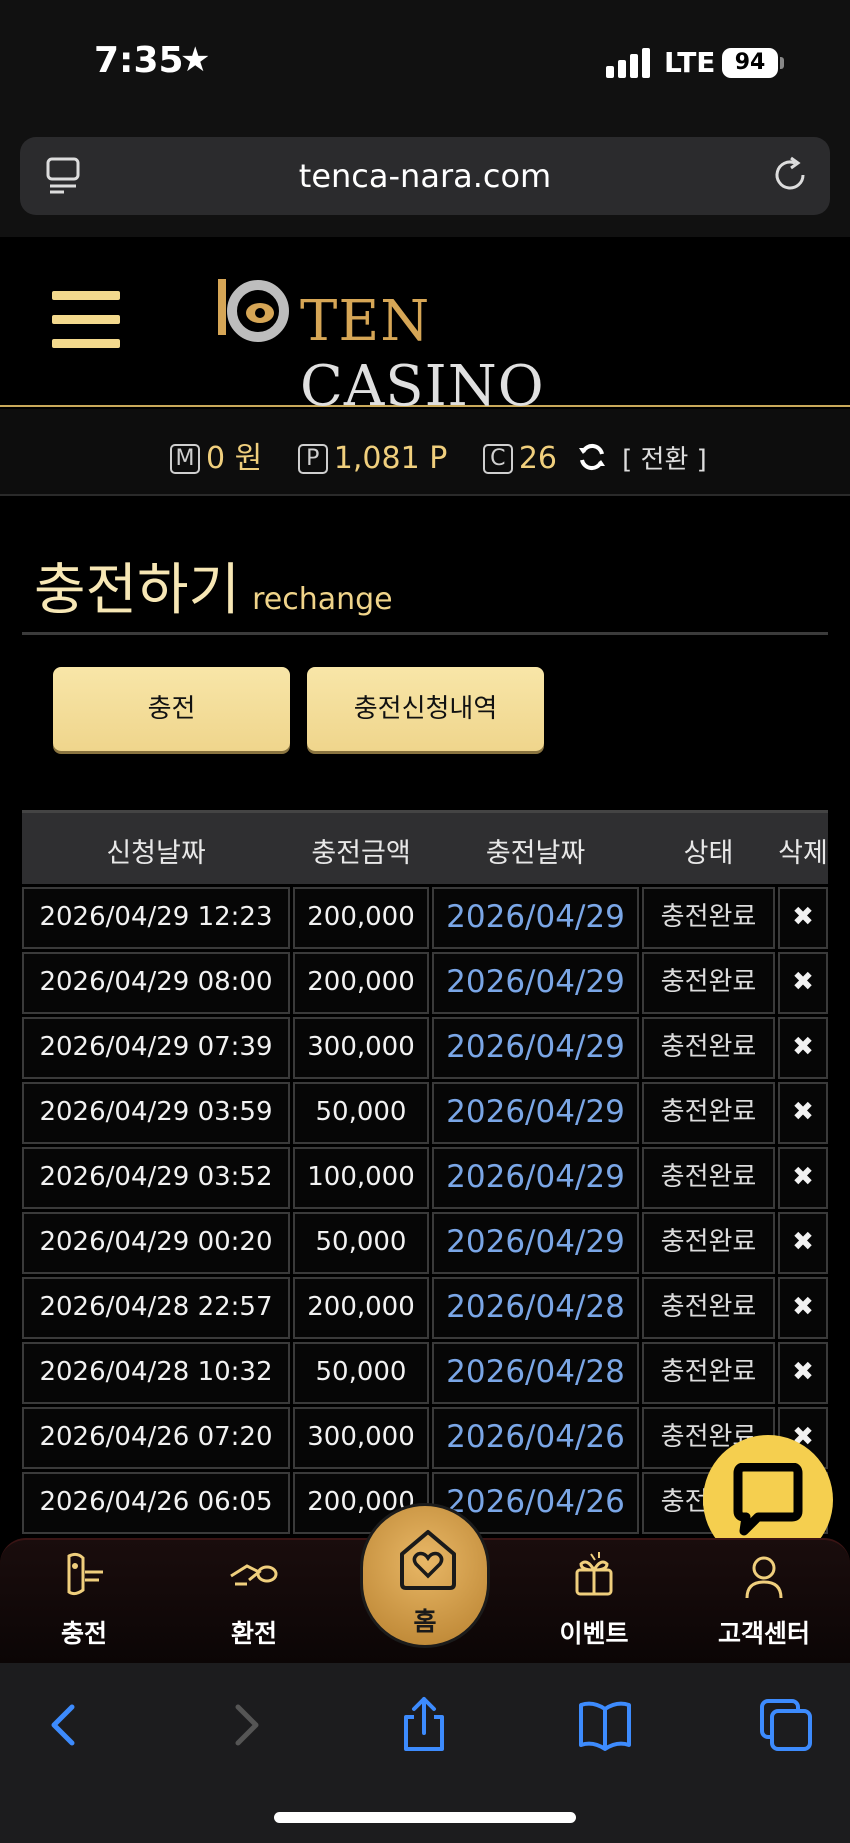  I want to click on cell-requested-date: 2026/04/29 00:20, so click(156, 1243).